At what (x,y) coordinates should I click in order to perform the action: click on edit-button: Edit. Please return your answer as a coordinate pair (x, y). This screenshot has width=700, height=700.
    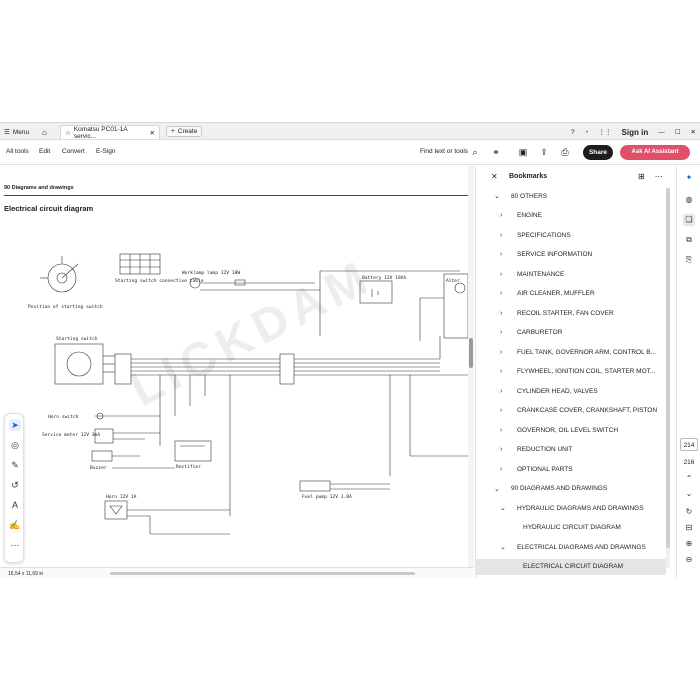
    Looking at the image, I should click on (44, 151).